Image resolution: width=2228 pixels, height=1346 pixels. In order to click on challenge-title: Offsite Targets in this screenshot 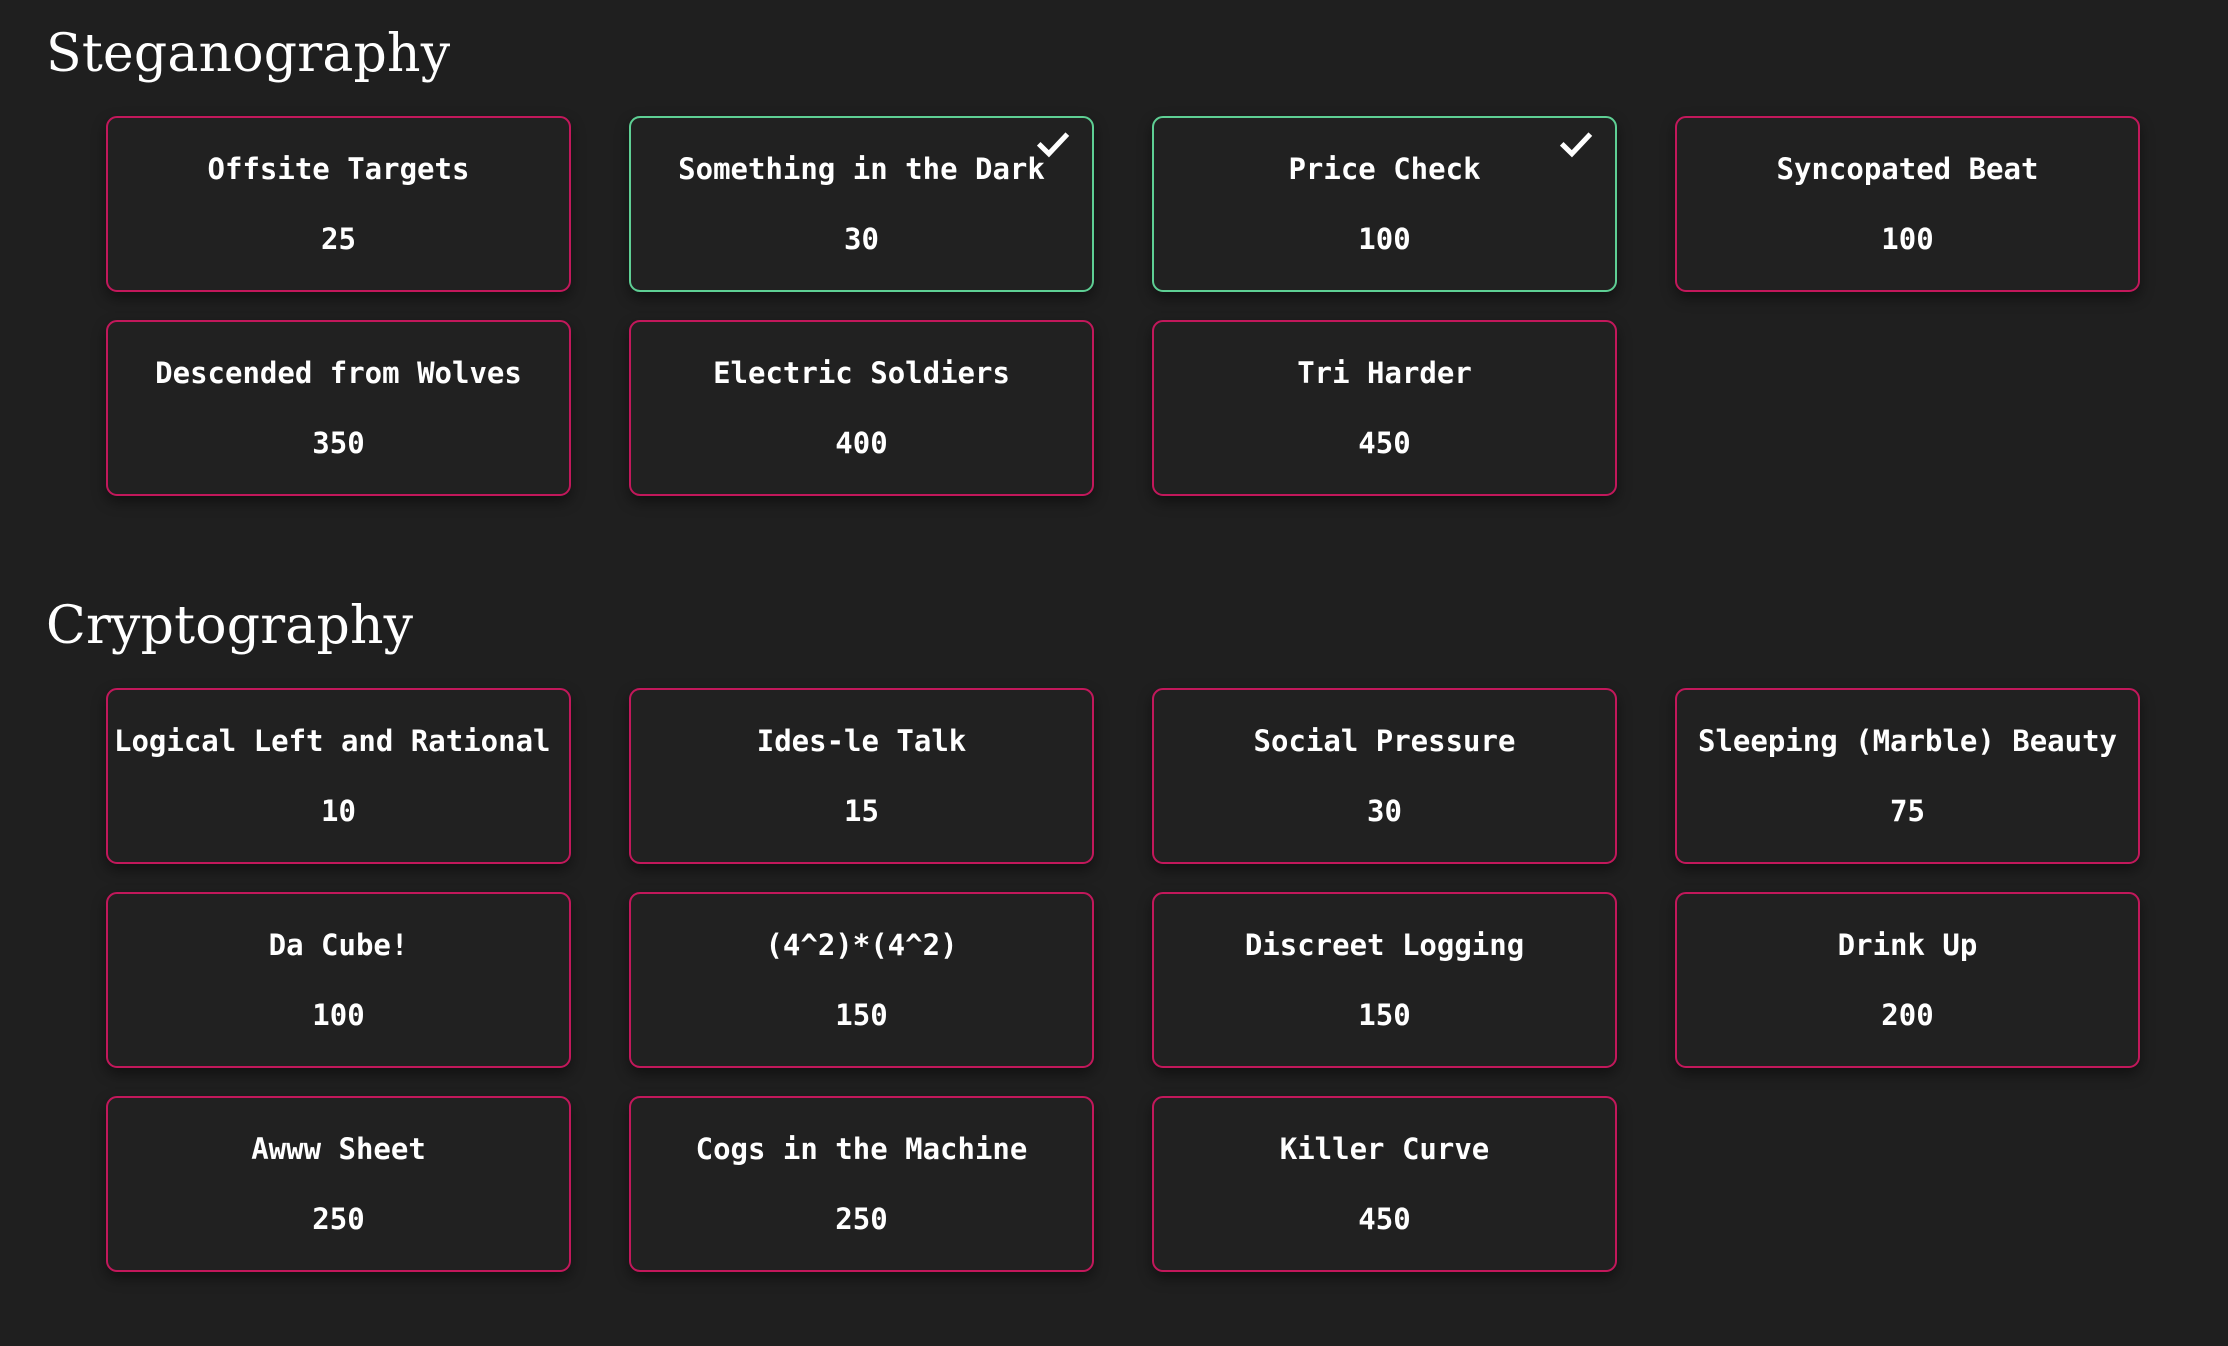, I will do `click(338, 169)`.